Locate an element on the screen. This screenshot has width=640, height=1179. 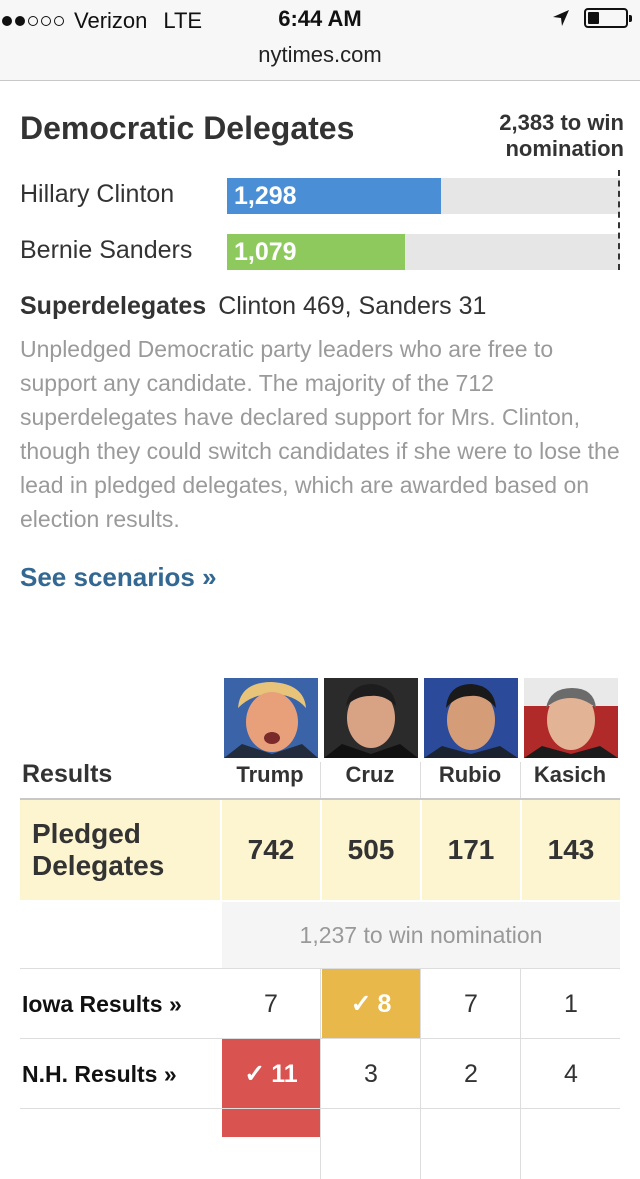
pledged-value-kasich: 143 is located at coordinates (571, 849).